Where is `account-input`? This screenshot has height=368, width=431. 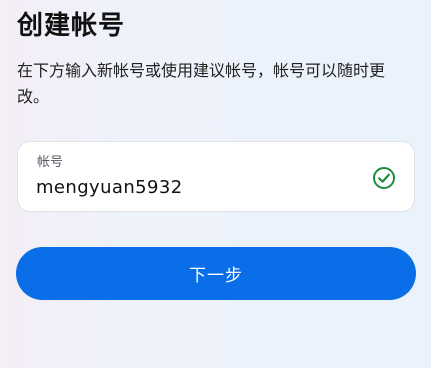
account-input is located at coordinates (196, 187).